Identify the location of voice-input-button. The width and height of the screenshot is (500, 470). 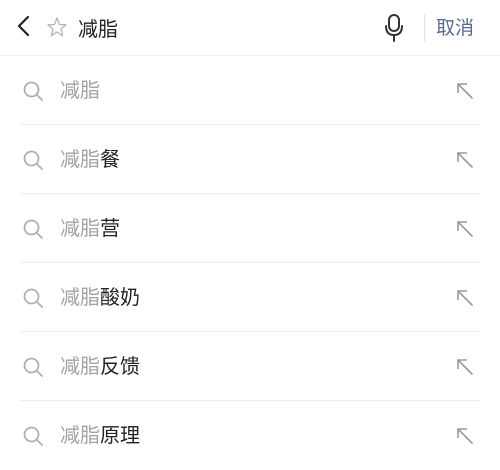
(394, 28).